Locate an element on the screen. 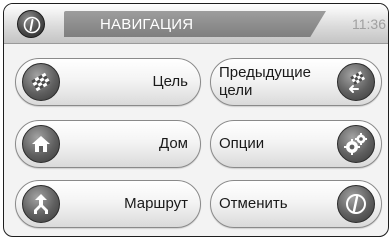 The width and height of the screenshot is (392, 240). home-button: Дом is located at coordinates (108, 144).